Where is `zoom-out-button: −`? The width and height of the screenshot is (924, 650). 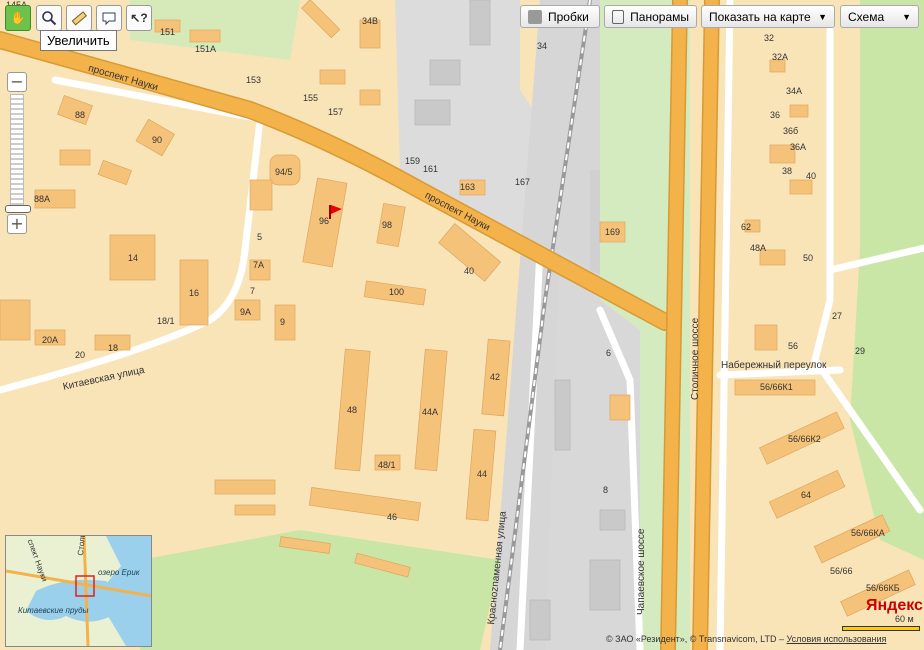 zoom-out-button: − is located at coordinates (17, 82).